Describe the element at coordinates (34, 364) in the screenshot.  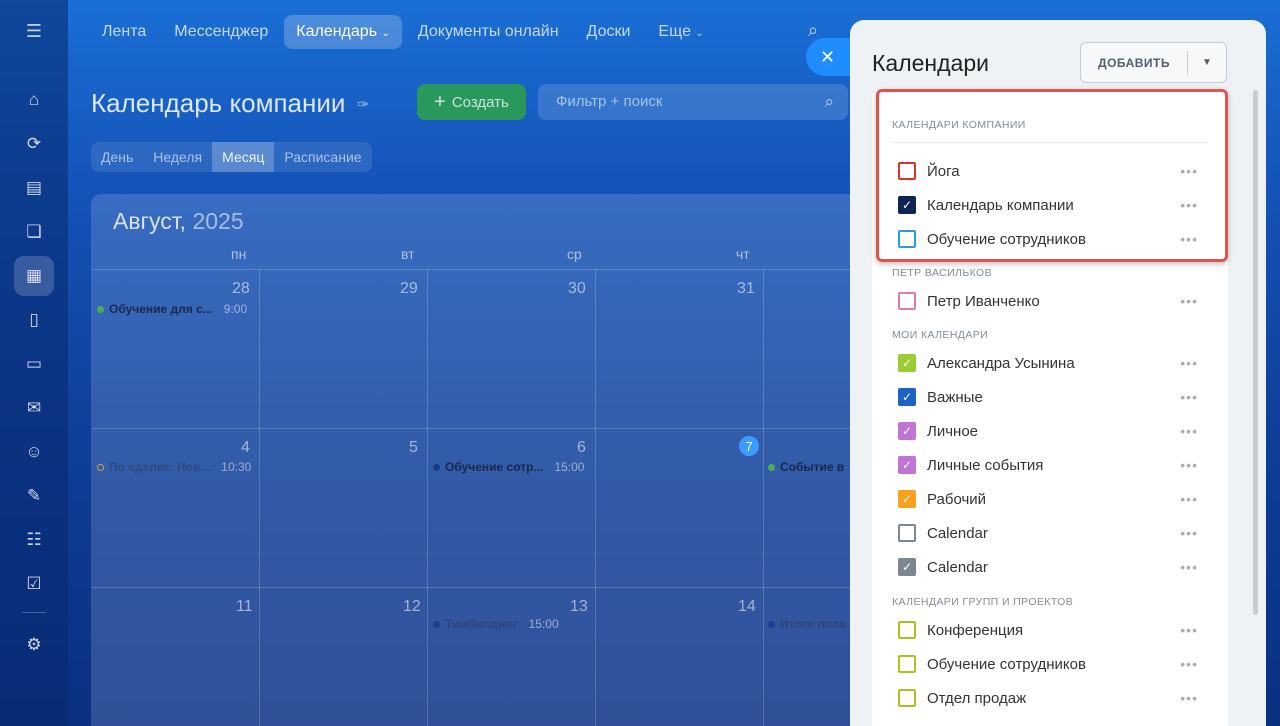
I see `drive-icon: ▭` at that location.